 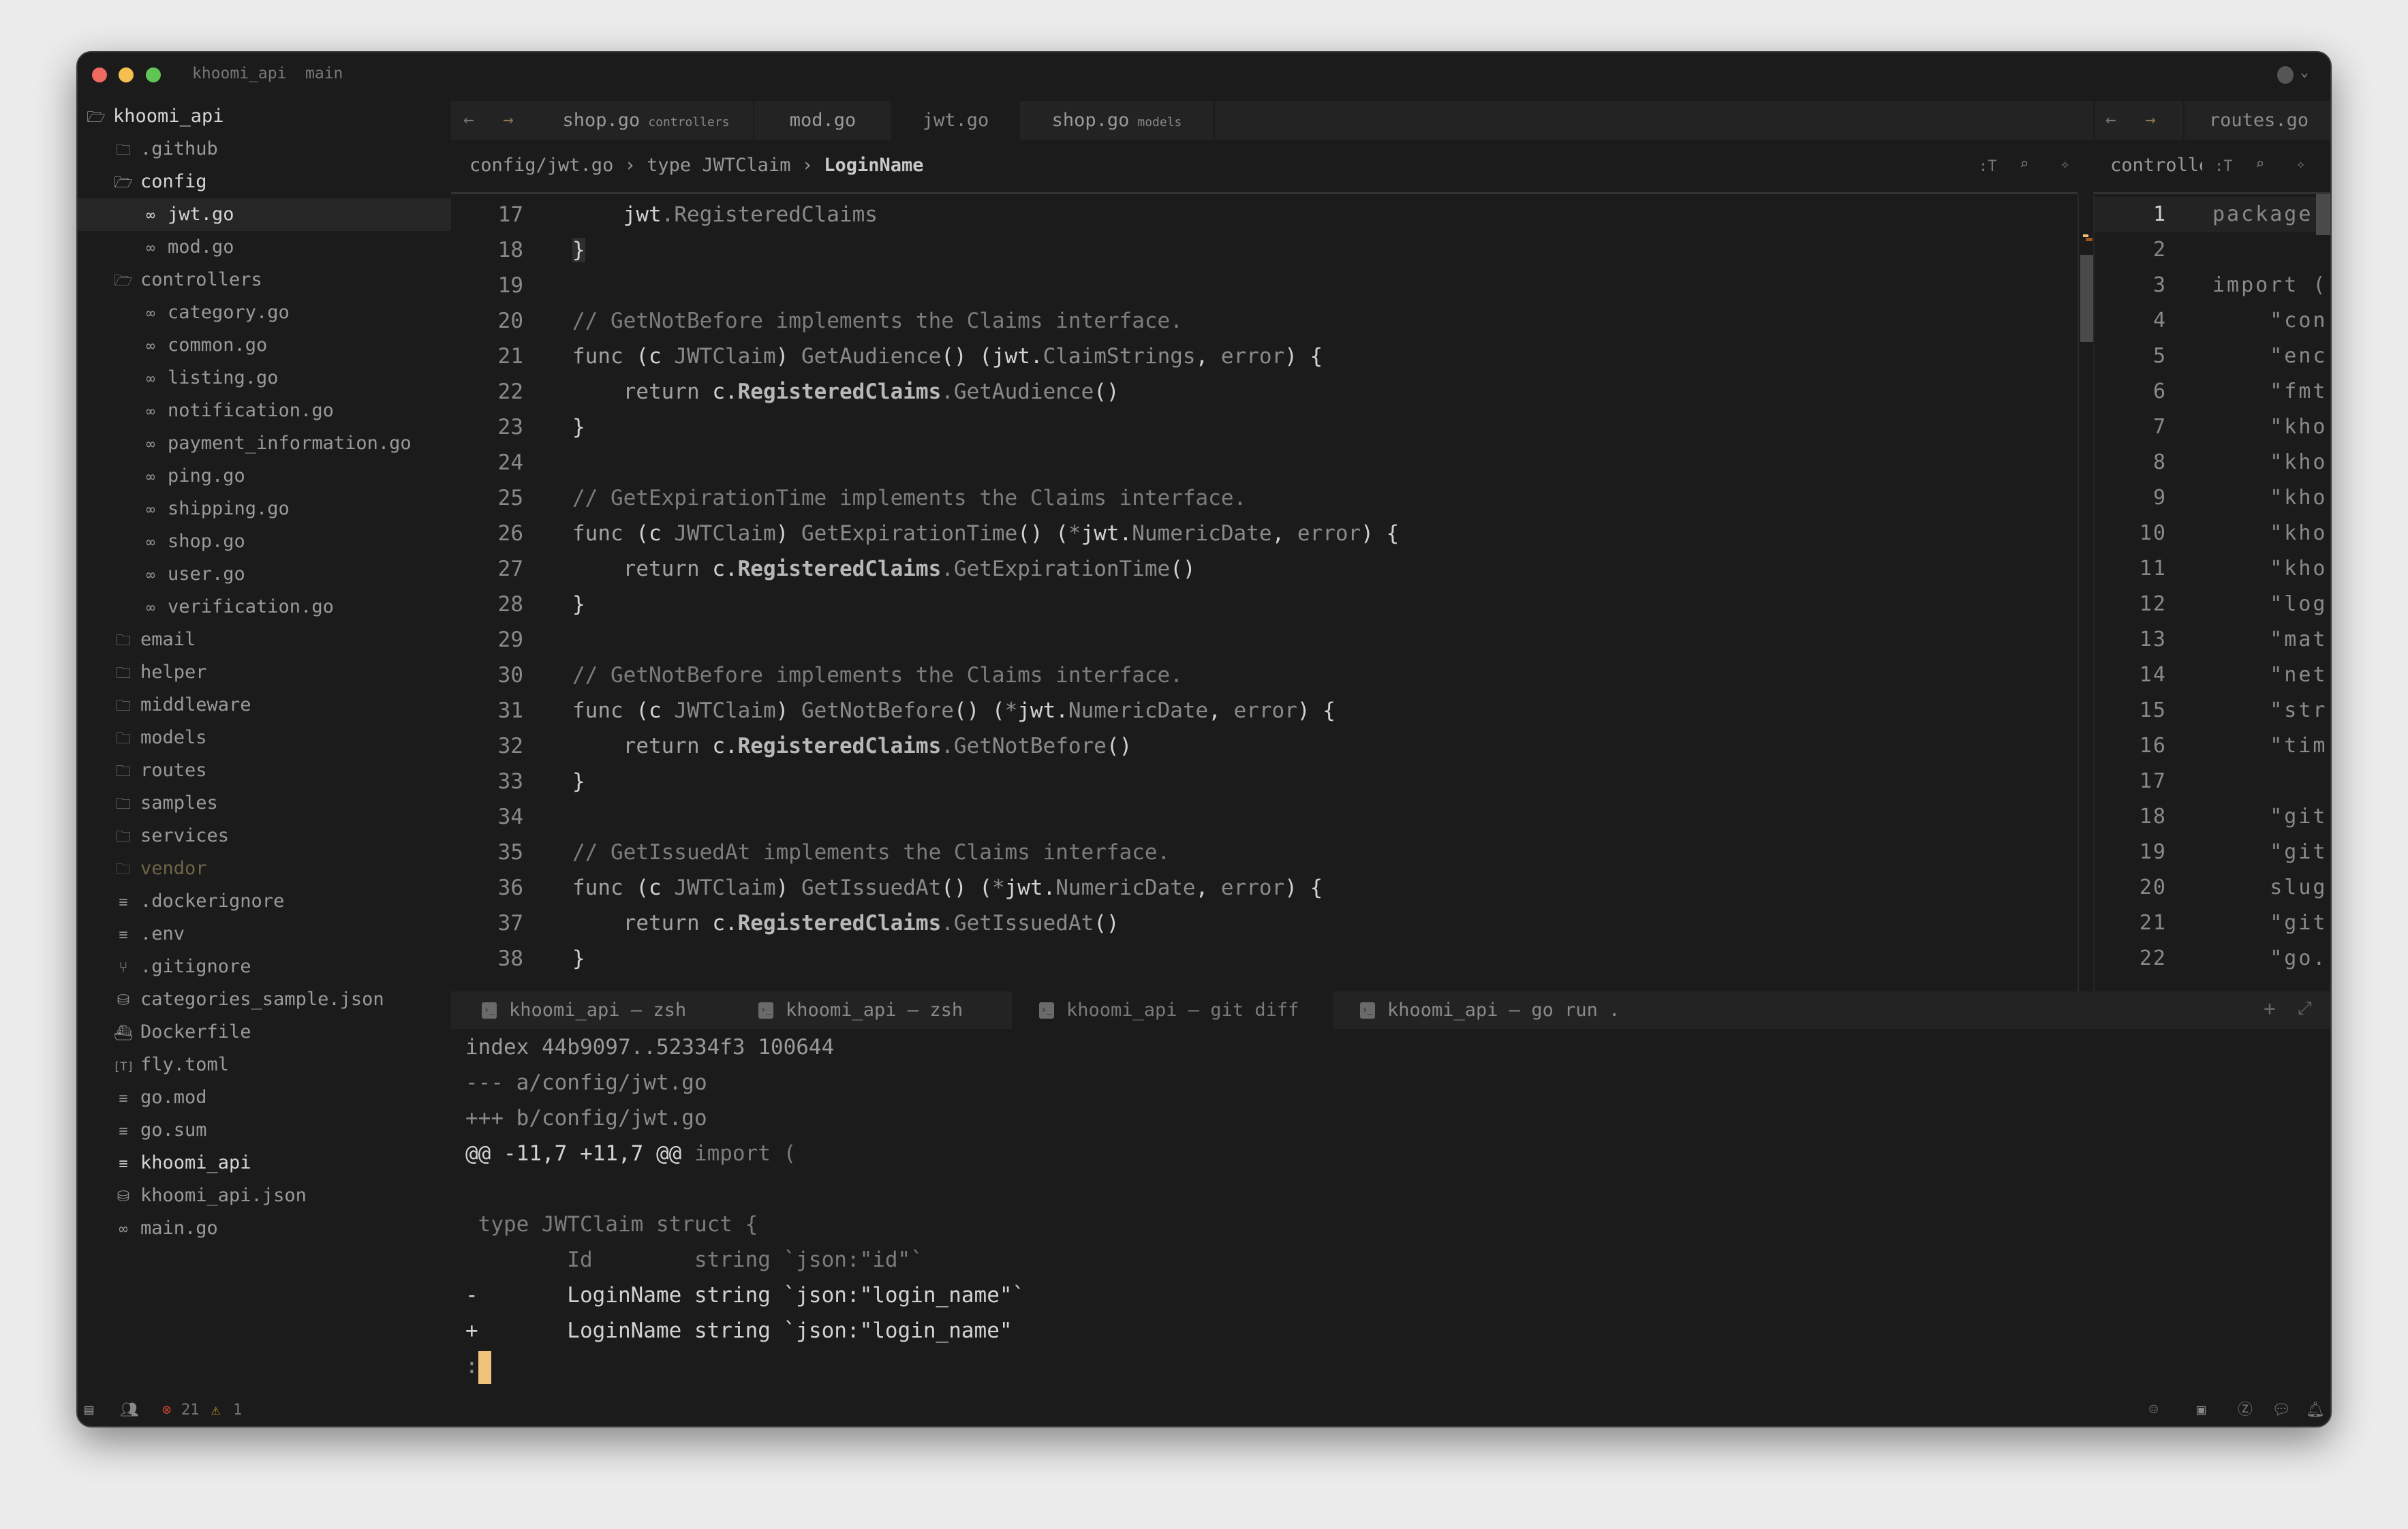 What do you see at coordinates (2281, 1408) in the screenshot?
I see `chat-icon: 💬︎` at bounding box center [2281, 1408].